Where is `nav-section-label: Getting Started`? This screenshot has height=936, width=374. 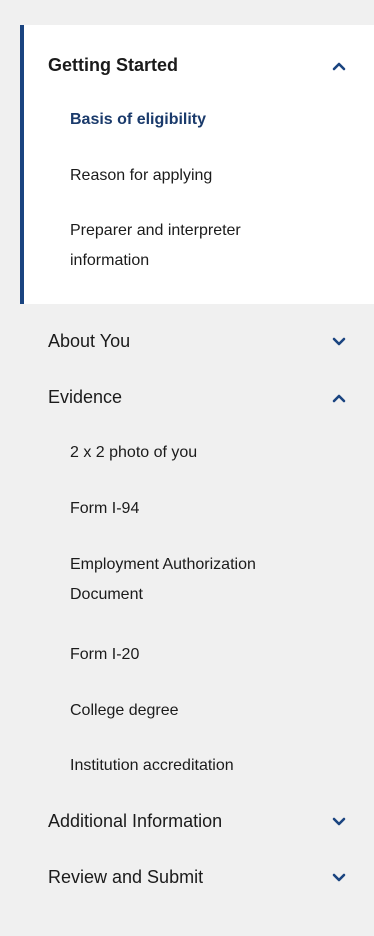
nav-section-label: Getting Started is located at coordinates (113, 65).